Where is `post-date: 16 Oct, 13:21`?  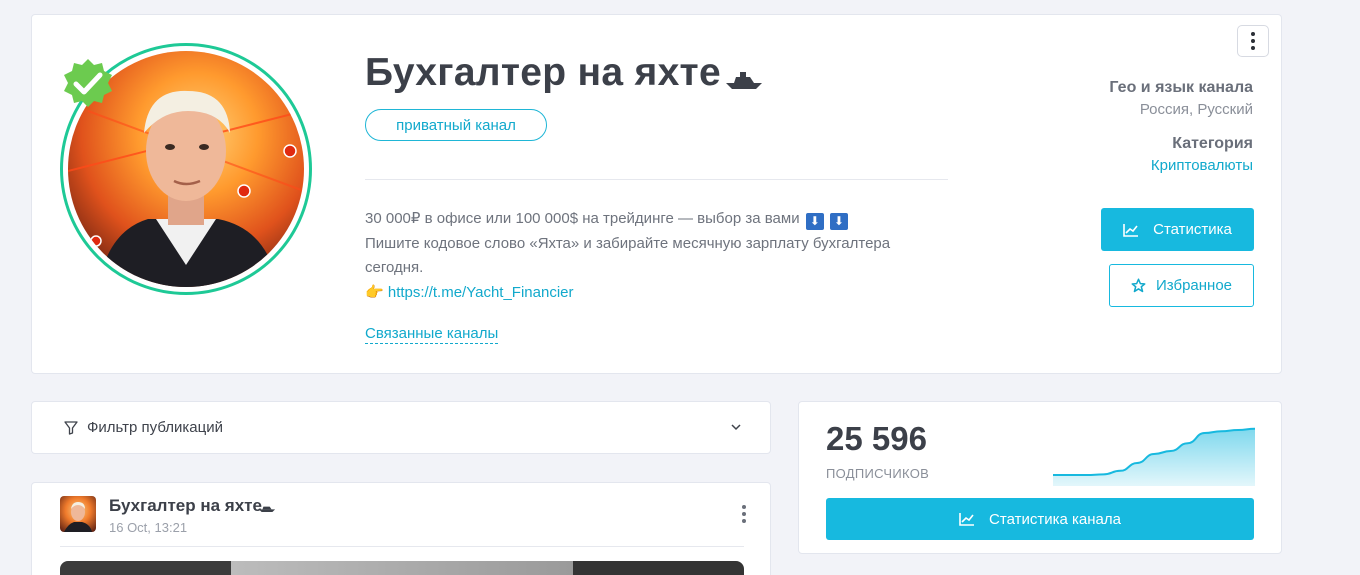 post-date: 16 Oct, 13:21 is located at coordinates (148, 527).